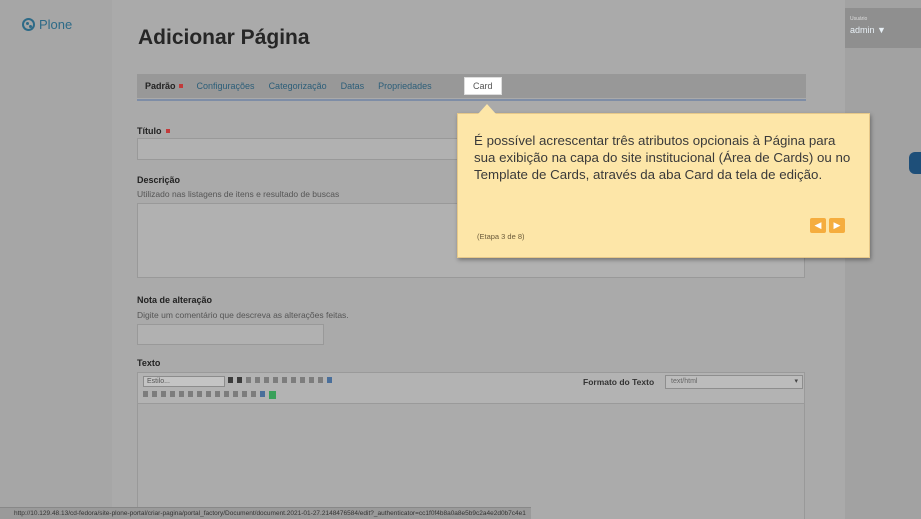 The width and height of the screenshot is (921, 519). What do you see at coordinates (293, 380) in the screenshot?
I see `numbered-list-icon` at bounding box center [293, 380].